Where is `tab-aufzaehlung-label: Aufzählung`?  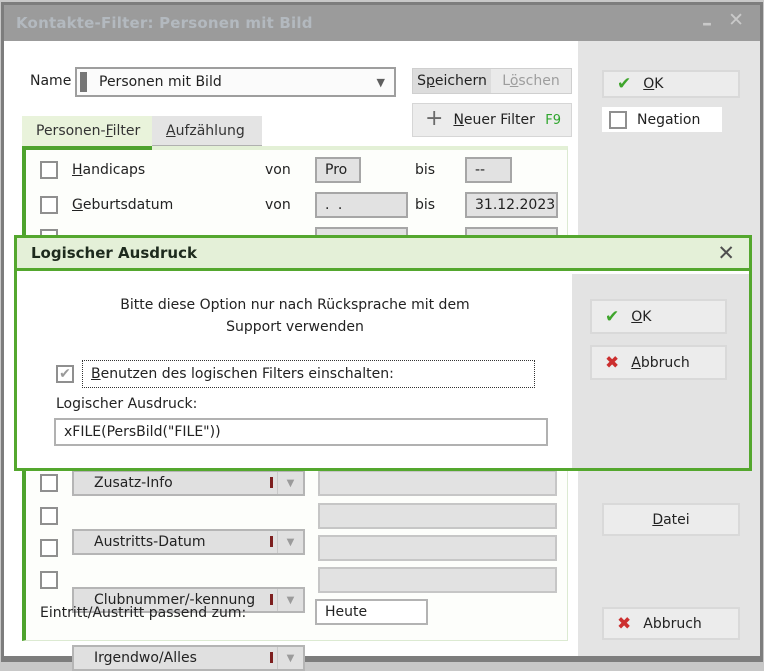 tab-aufzaehlung-label: Aufzählung is located at coordinates (205, 130).